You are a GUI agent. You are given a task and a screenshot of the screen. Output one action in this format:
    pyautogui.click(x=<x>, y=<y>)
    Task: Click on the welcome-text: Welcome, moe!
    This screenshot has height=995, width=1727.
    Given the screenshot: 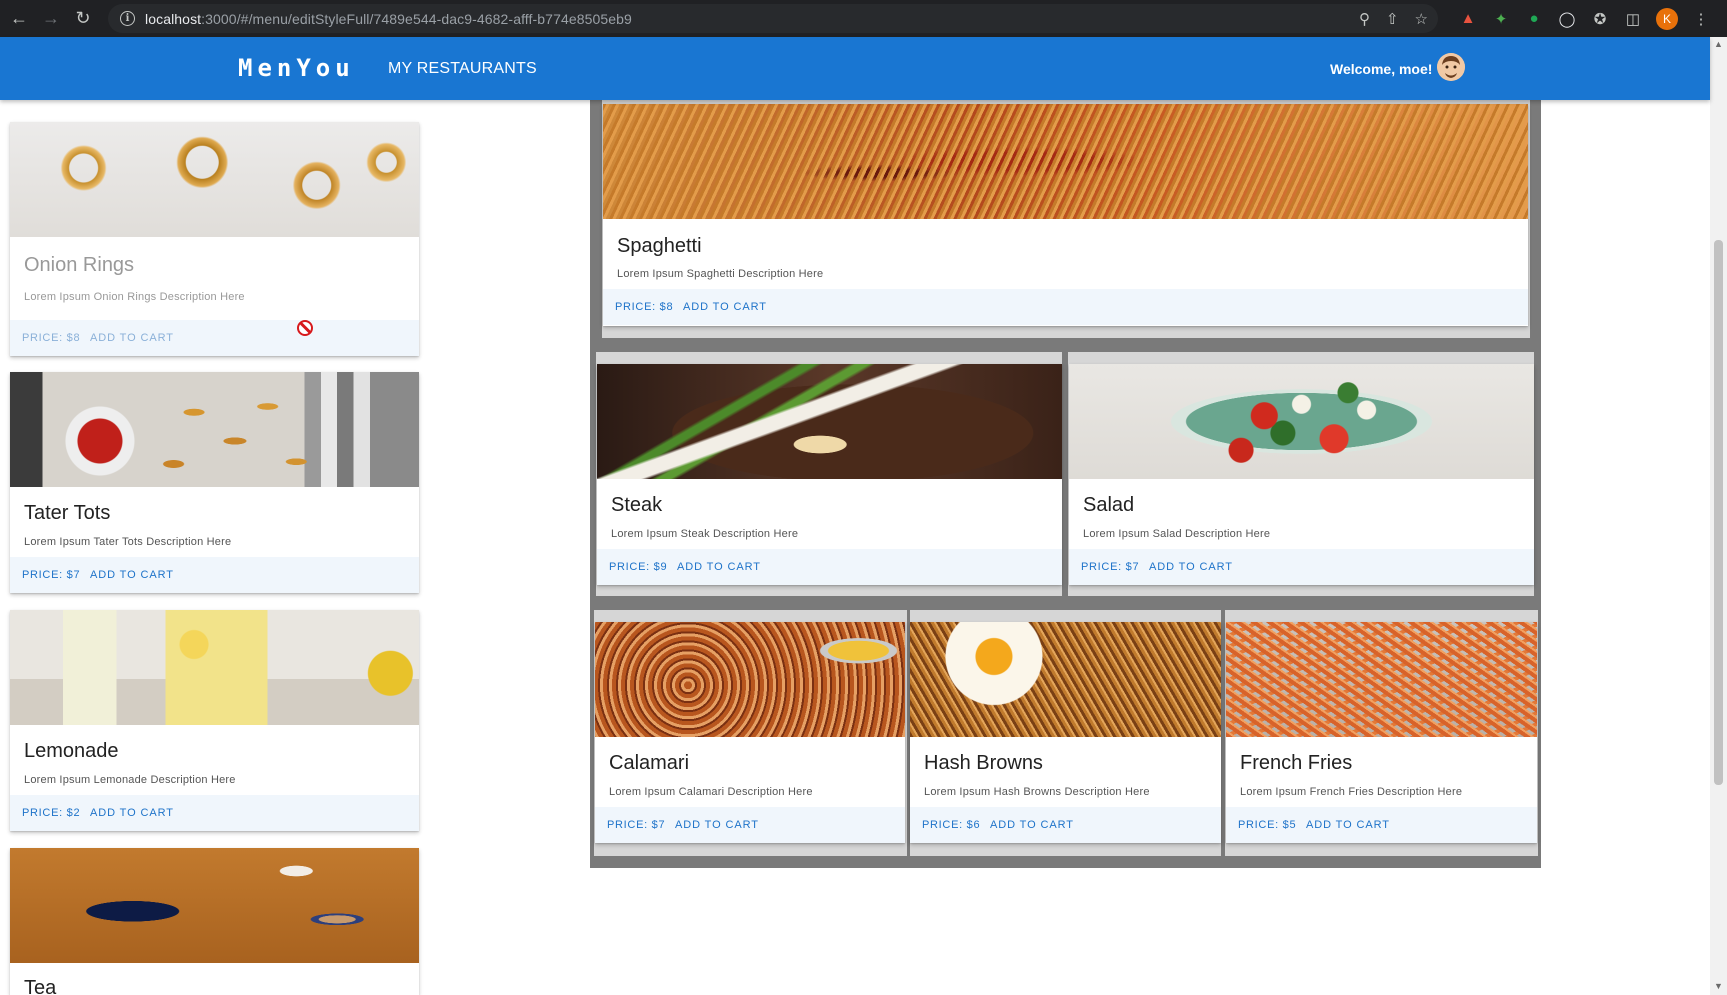 What is the action you would take?
    pyautogui.click(x=1381, y=69)
    